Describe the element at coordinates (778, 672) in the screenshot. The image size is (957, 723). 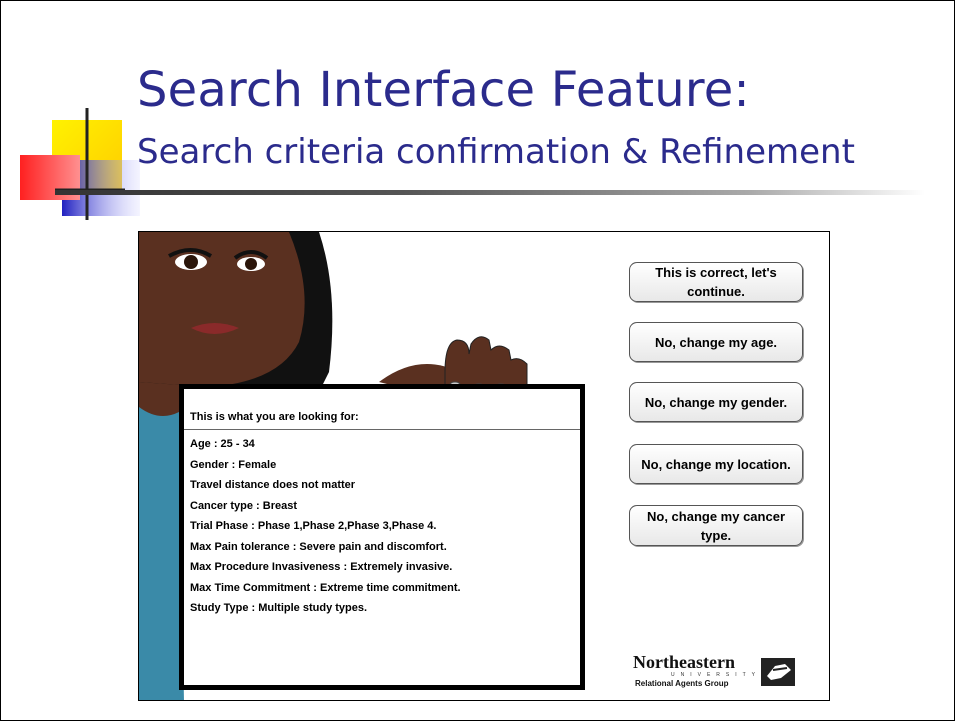
I see `hand-logo-icon` at that location.